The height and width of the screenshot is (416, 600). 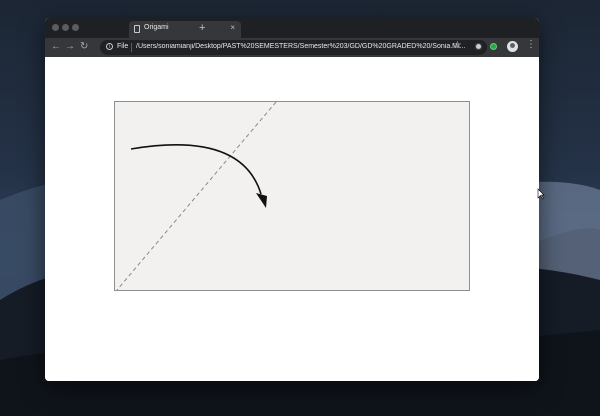 What do you see at coordinates (478, 46) in the screenshot?
I see `extension-icon` at bounding box center [478, 46].